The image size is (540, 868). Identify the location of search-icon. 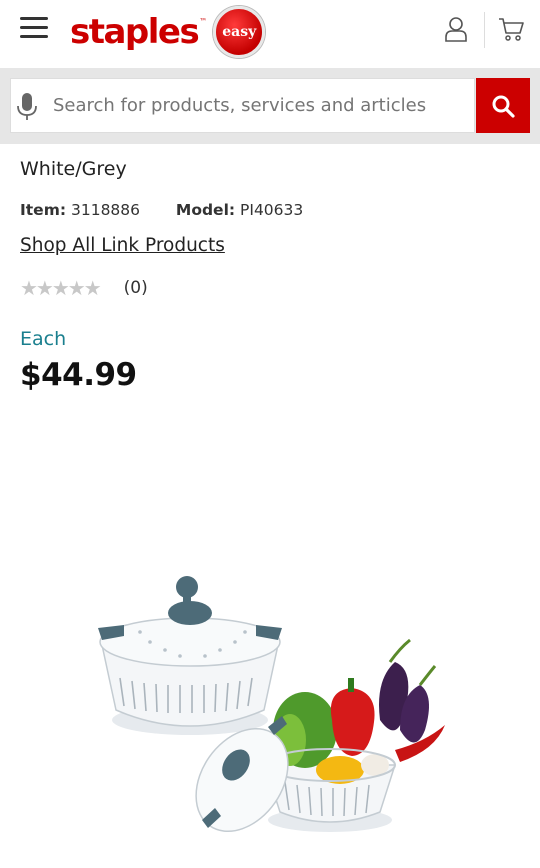
(503, 106).